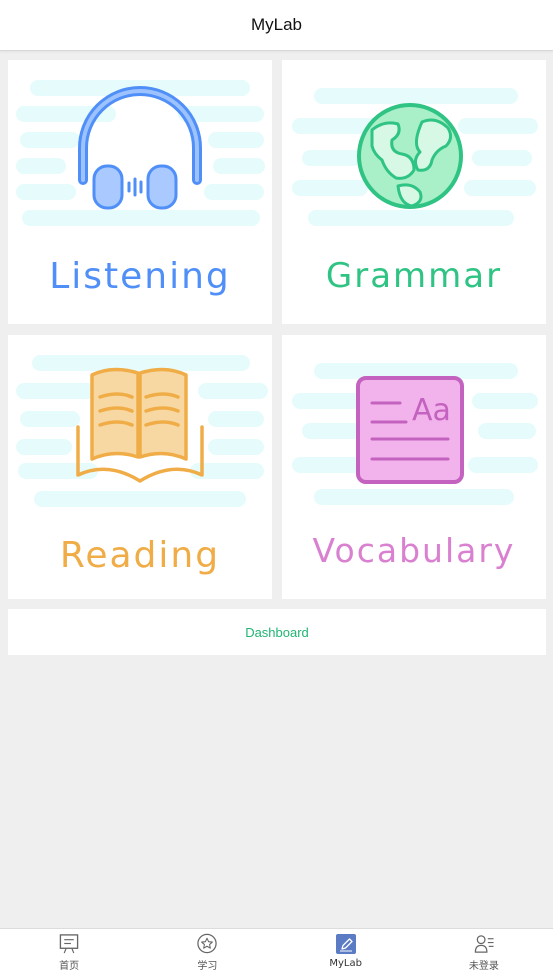 The height and width of the screenshot is (972, 553). What do you see at coordinates (345, 963) in the screenshot?
I see `tab-mylab-label: MyLab` at bounding box center [345, 963].